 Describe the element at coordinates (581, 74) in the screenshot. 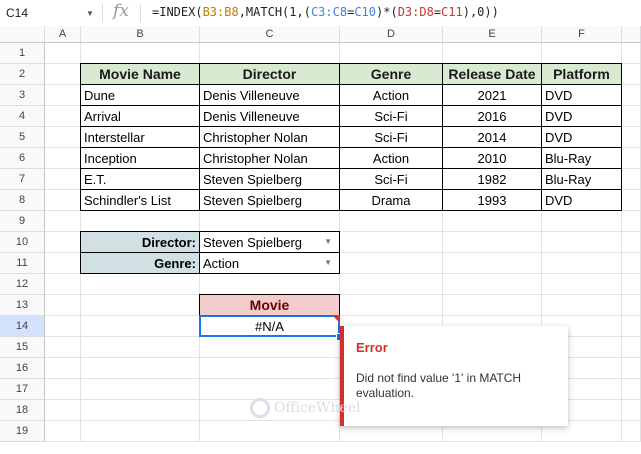

I see `table-header-cell: Platform` at that location.